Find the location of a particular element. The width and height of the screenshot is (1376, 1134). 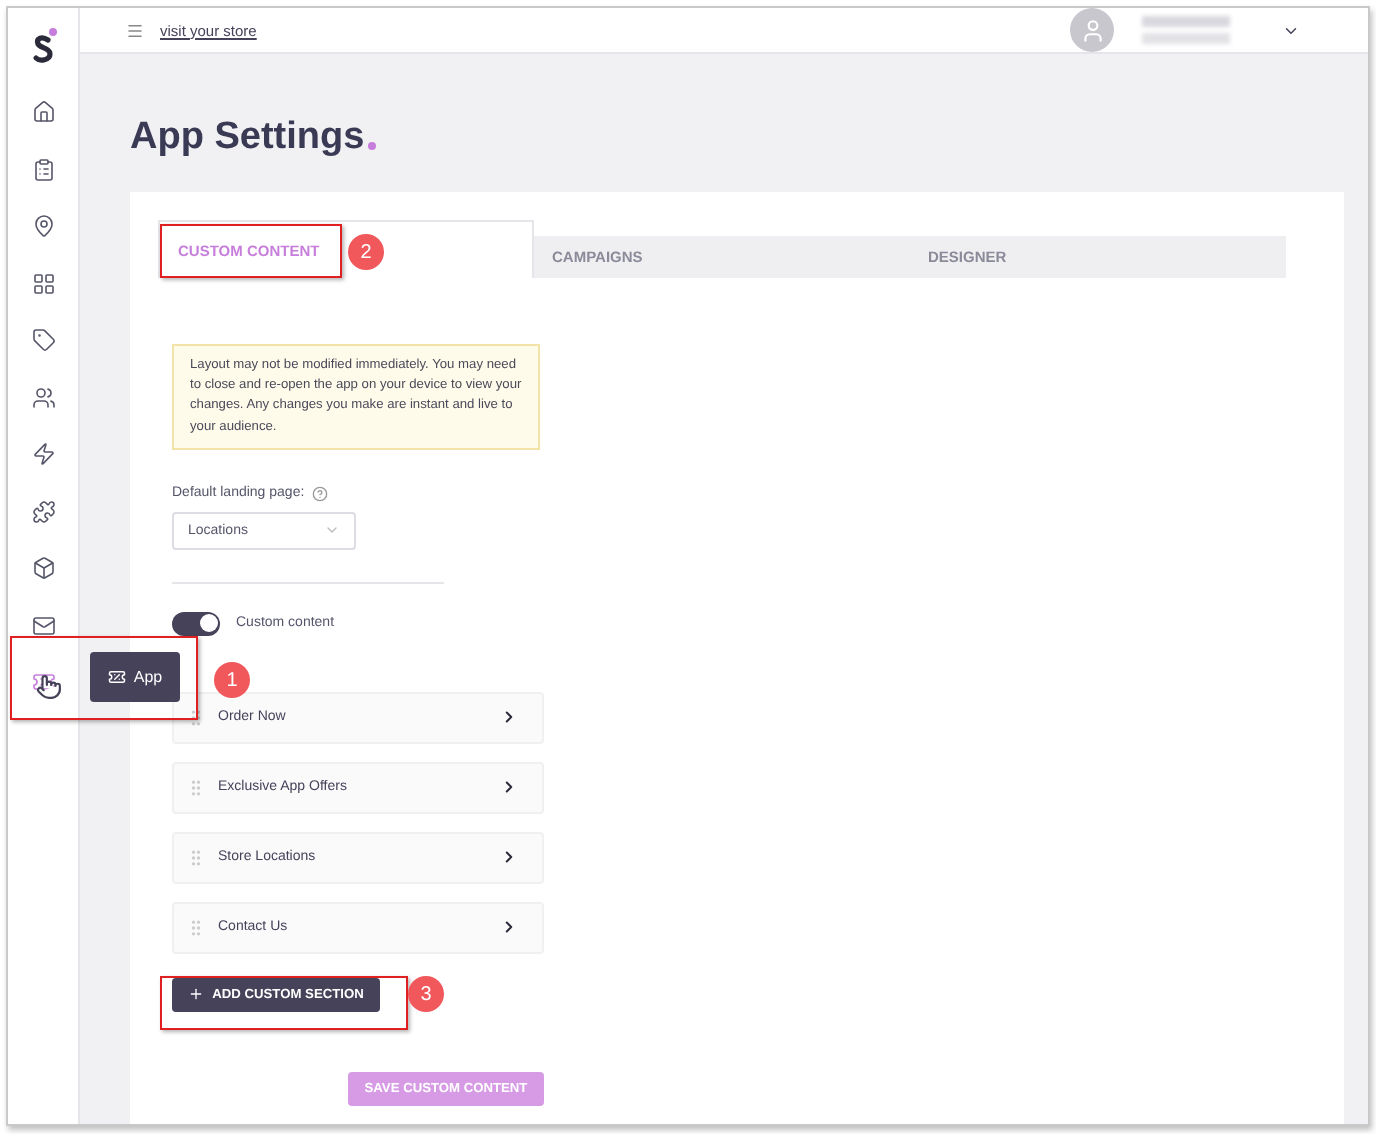

help-icon is located at coordinates (320, 493).